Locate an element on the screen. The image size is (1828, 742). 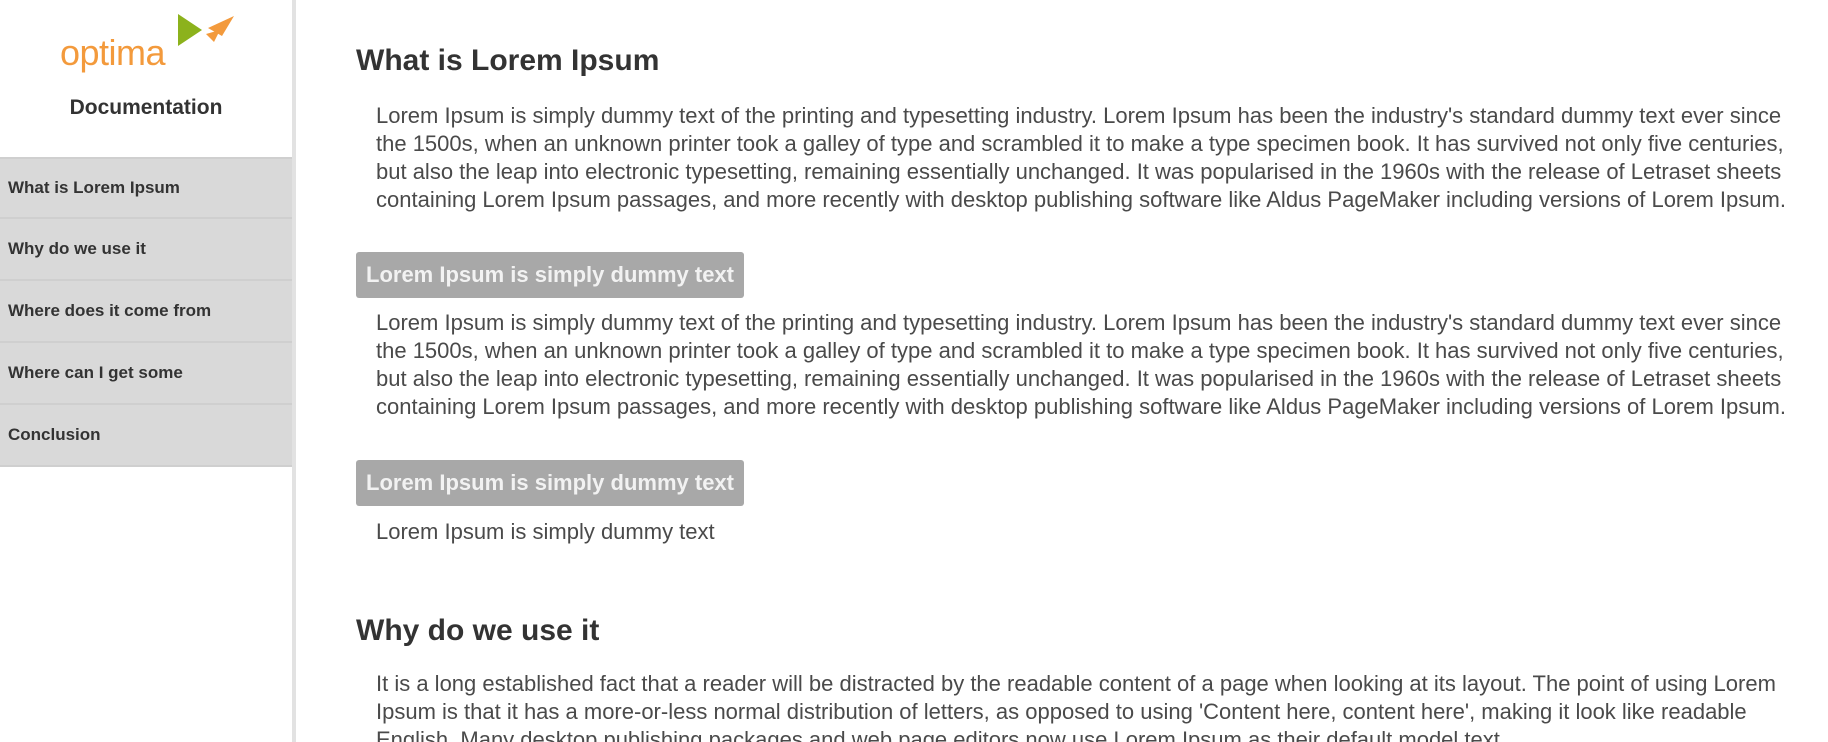
sidebar-item-why-do-we-use-it: Why do we use it is located at coordinates (146, 250).